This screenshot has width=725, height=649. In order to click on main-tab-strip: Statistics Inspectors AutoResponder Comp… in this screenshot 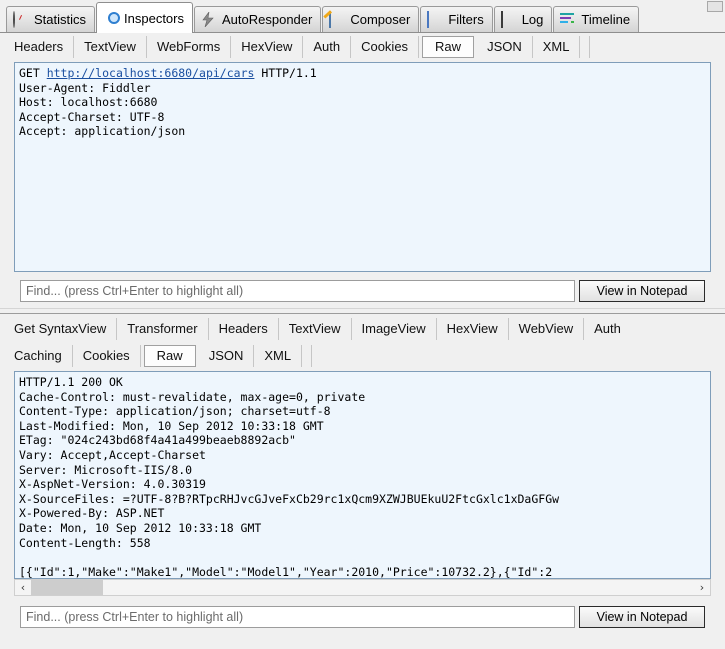, I will do `click(362, 16)`.